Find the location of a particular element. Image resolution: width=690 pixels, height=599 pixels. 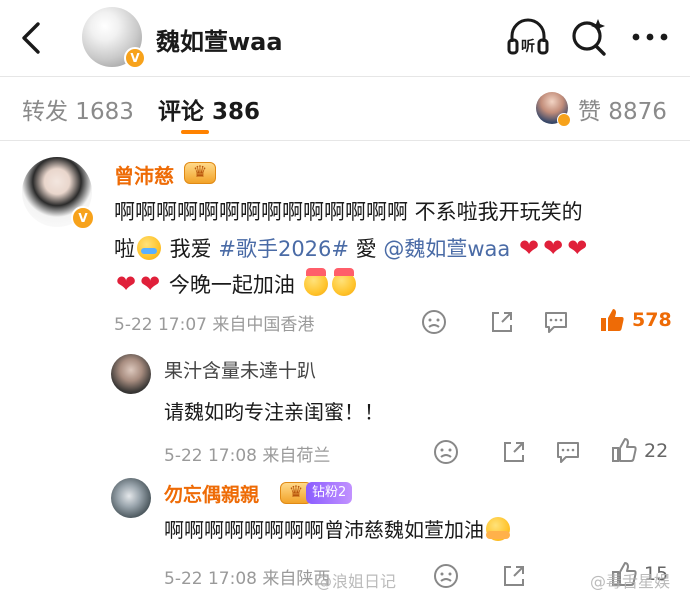

watermark: @浪姐日记 is located at coordinates (356, 581).